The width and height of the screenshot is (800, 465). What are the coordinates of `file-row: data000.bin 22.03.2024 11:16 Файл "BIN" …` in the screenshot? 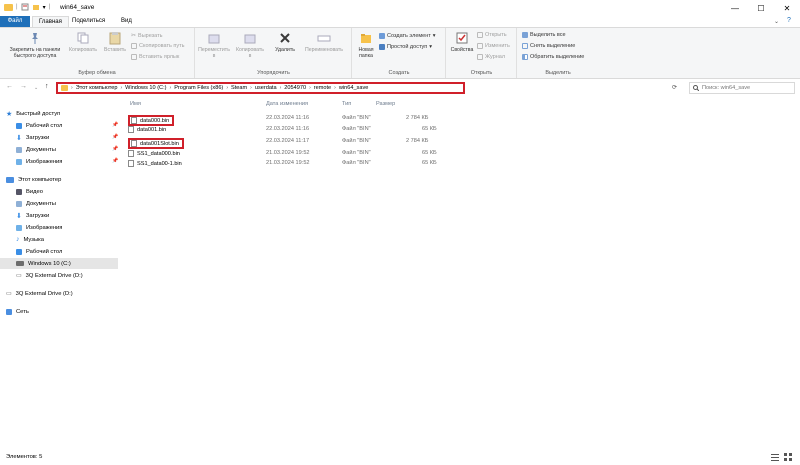 It's located at (284, 120).